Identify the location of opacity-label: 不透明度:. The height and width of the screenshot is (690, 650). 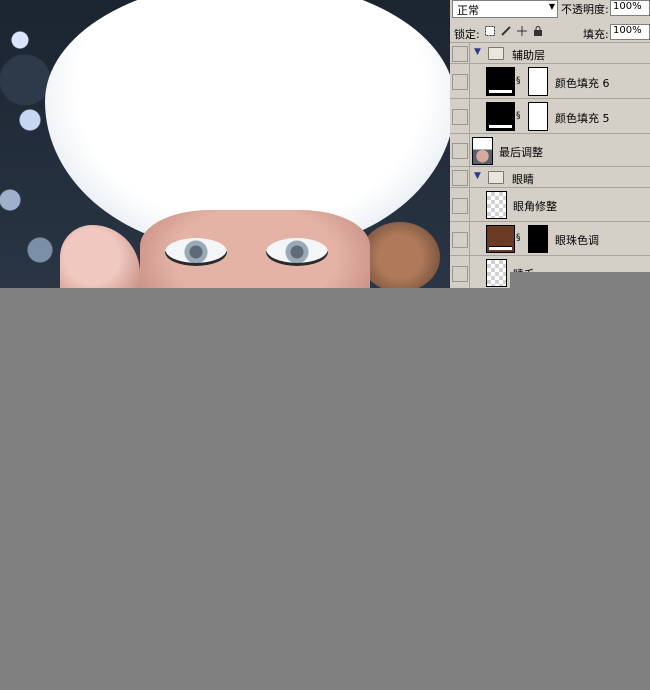
(585, 9).